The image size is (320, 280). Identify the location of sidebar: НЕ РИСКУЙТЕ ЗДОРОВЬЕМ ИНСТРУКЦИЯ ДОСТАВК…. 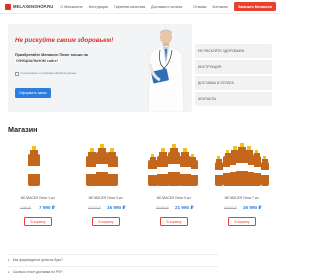
(233, 76).